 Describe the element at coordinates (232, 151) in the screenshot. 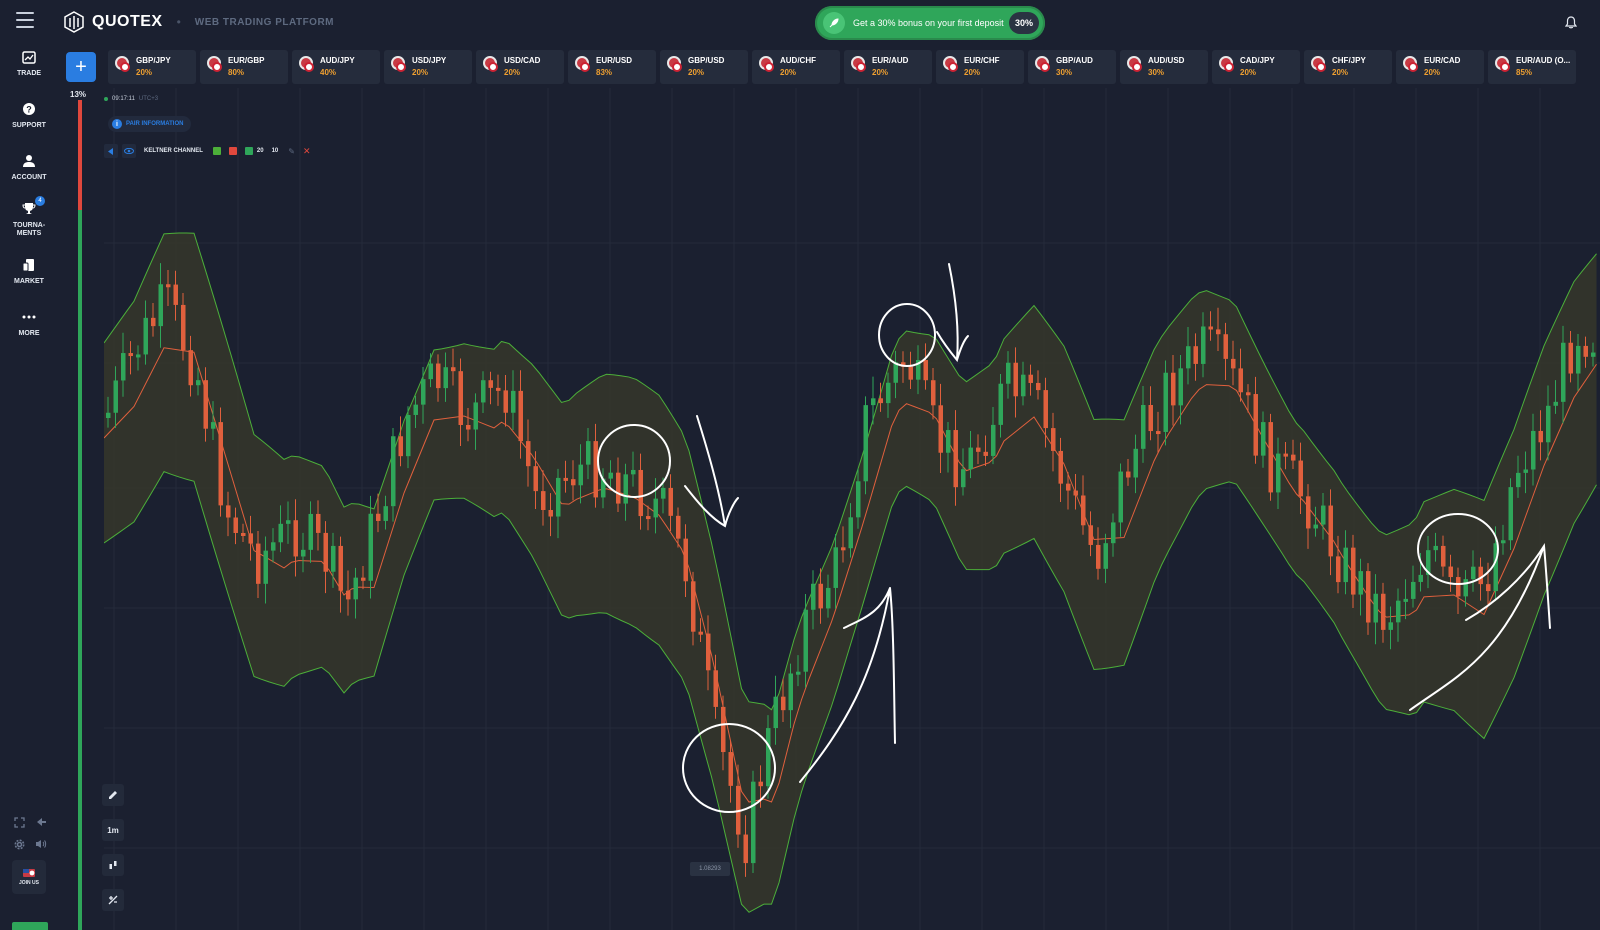

I see `middle-line-color-swatch` at that location.